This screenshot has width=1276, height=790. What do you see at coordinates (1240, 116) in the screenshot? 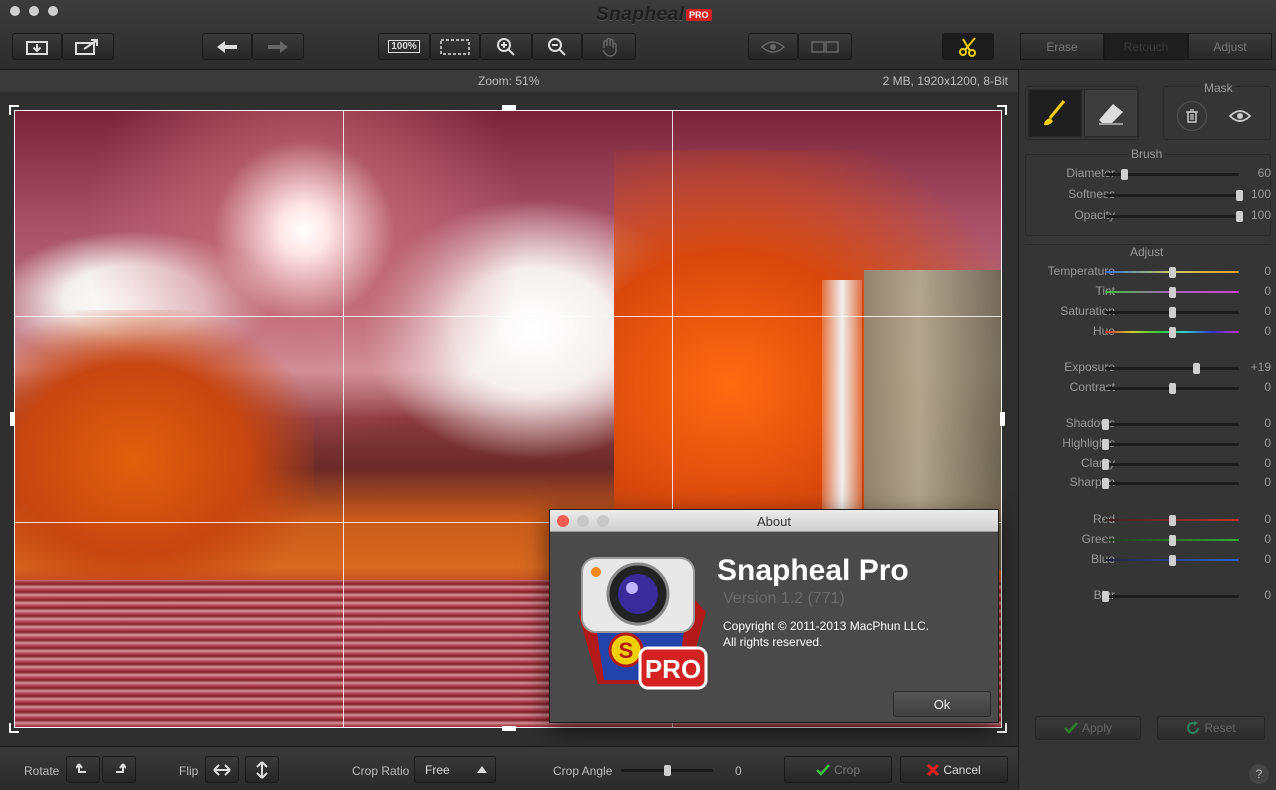
I see `show-mask-button` at bounding box center [1240, 116].